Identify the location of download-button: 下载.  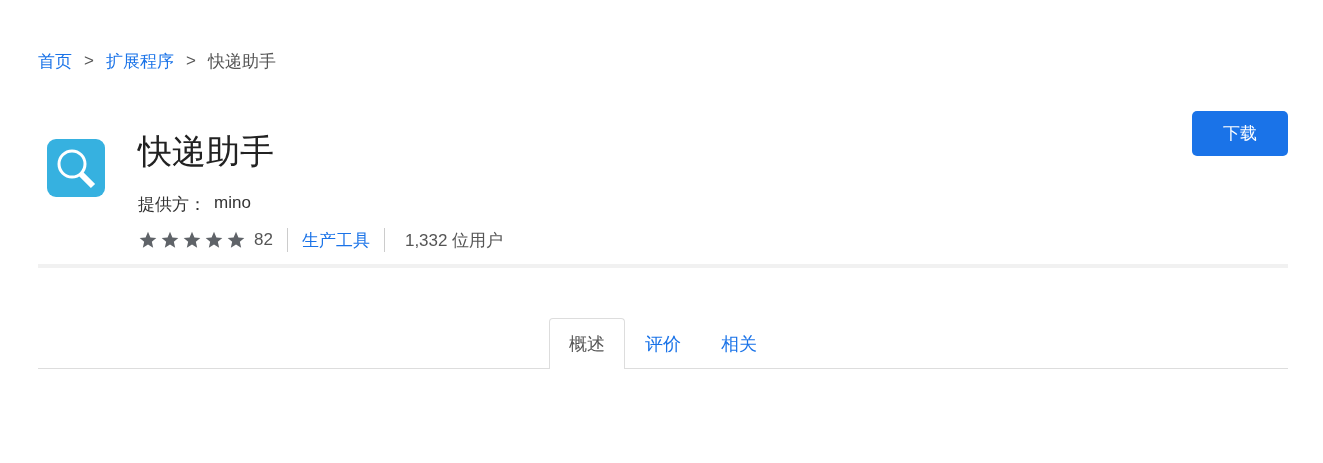
(1240, 133).